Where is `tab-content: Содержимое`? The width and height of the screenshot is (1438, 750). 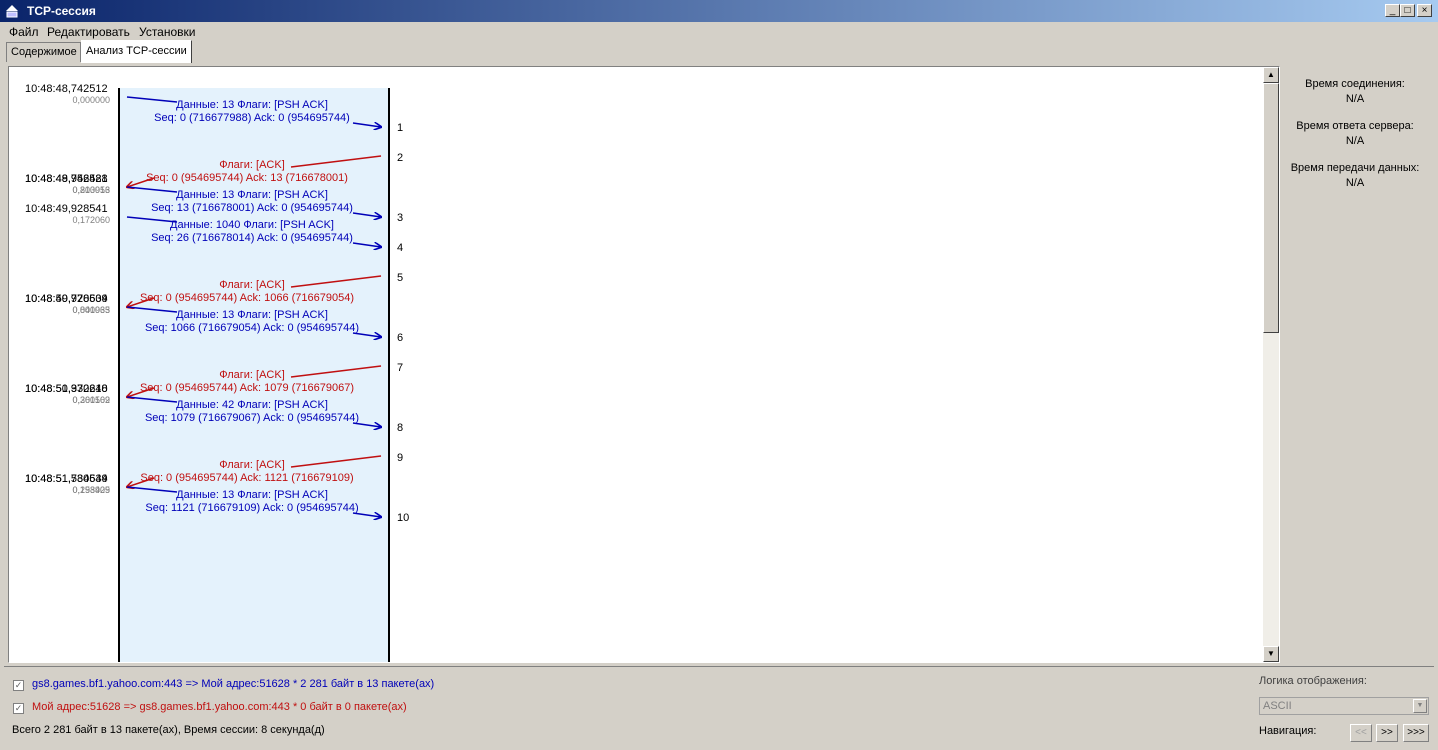
tab-content: Содержимое is located at coordinates (43, 52).